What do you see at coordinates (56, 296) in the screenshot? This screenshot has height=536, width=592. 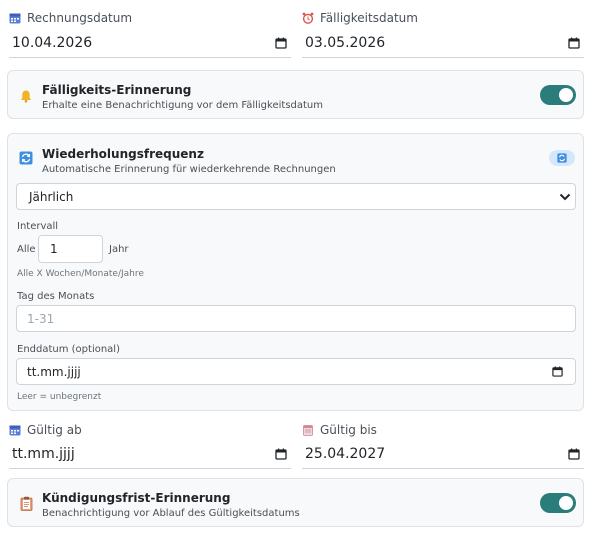 I see `day-of-month-label: Tag des Monats` at bounding box center [56, 296].